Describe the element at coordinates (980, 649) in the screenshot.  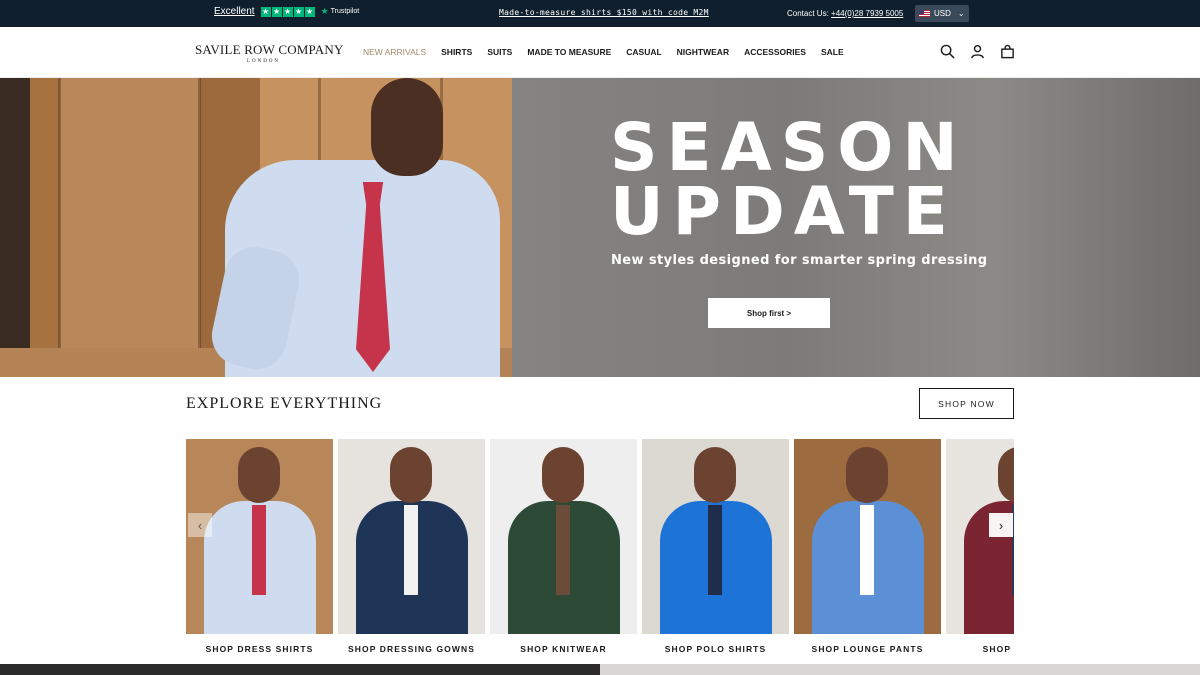
I see `category-label: SHOP CASUAL` at that location.